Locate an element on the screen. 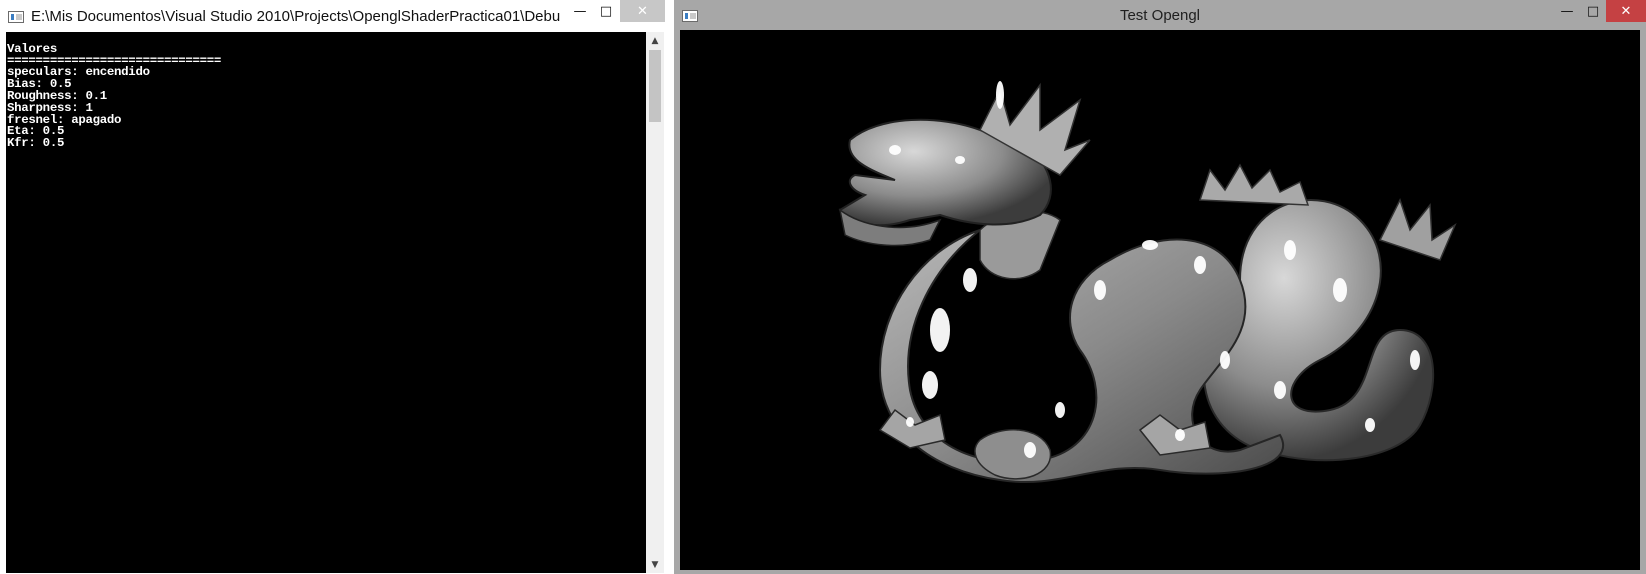  scrollbar-thumb is located at coordinates (655, 86).